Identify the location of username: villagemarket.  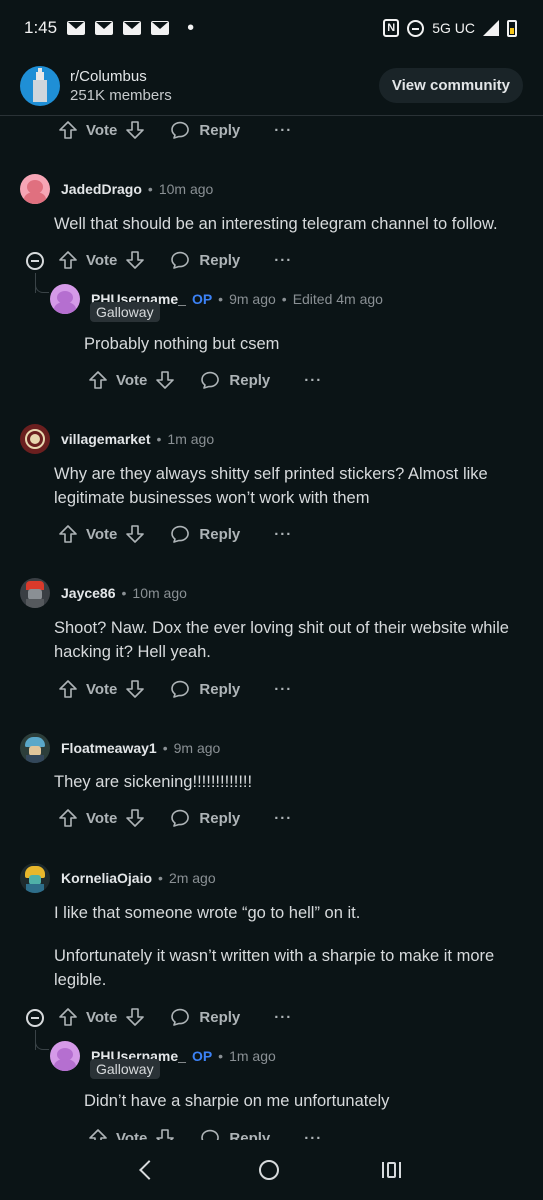
(106, 439).